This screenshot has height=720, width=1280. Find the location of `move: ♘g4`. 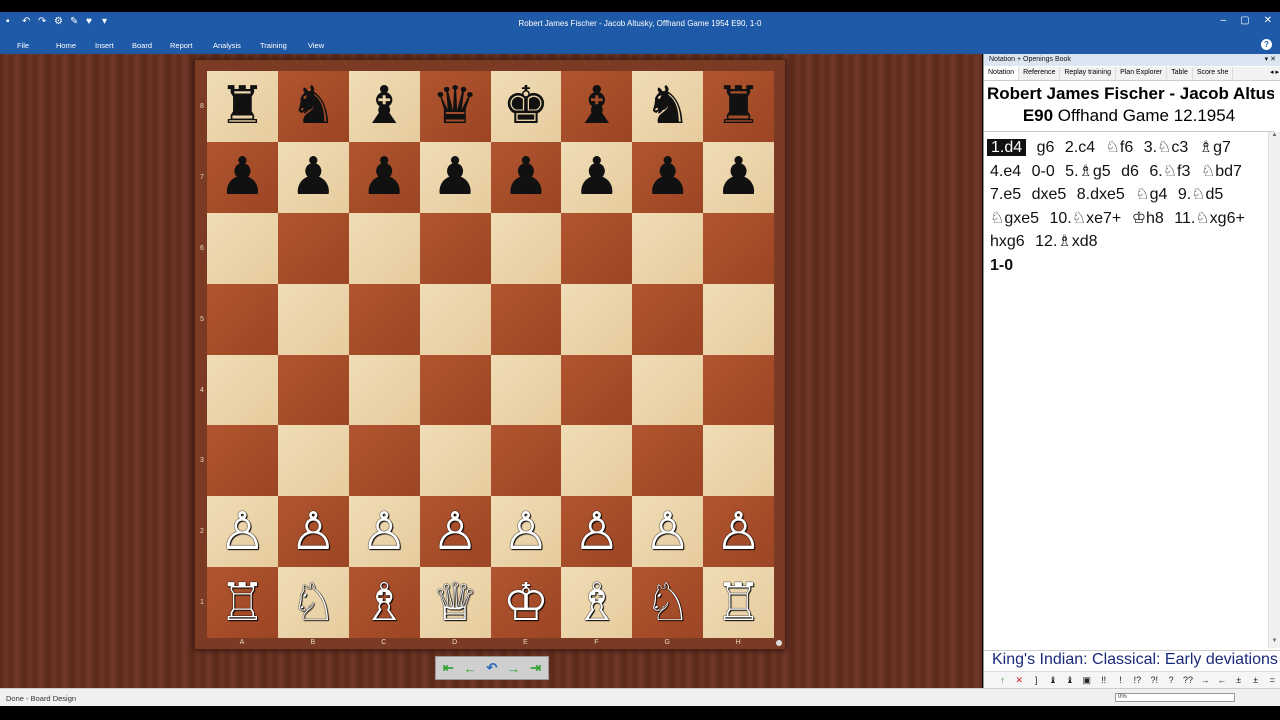

move: ♘g4 is located at coordinates (1151, 194).